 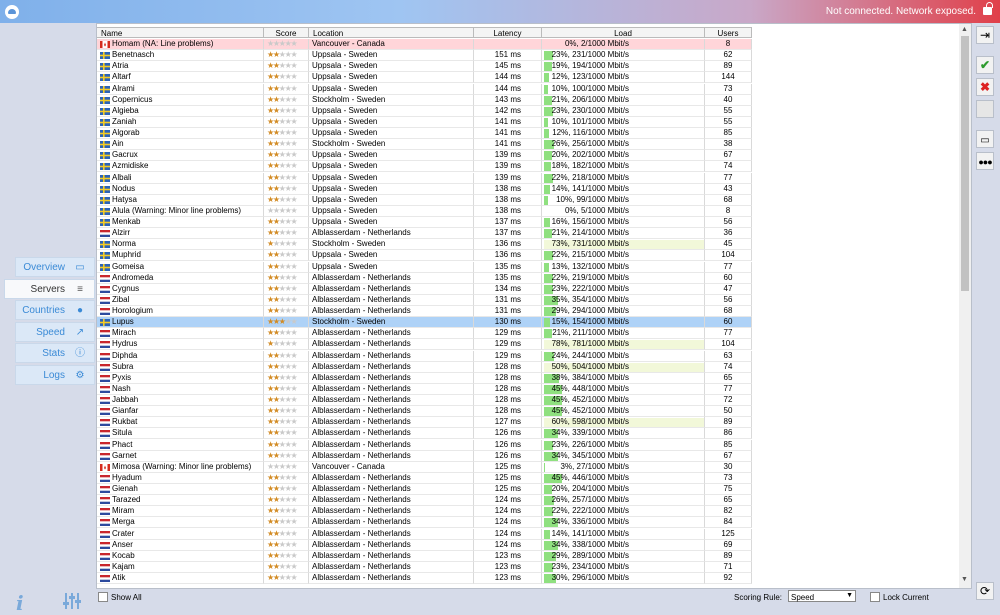 I want to click on lock-current-checkbox, so click(x=875, y=597).